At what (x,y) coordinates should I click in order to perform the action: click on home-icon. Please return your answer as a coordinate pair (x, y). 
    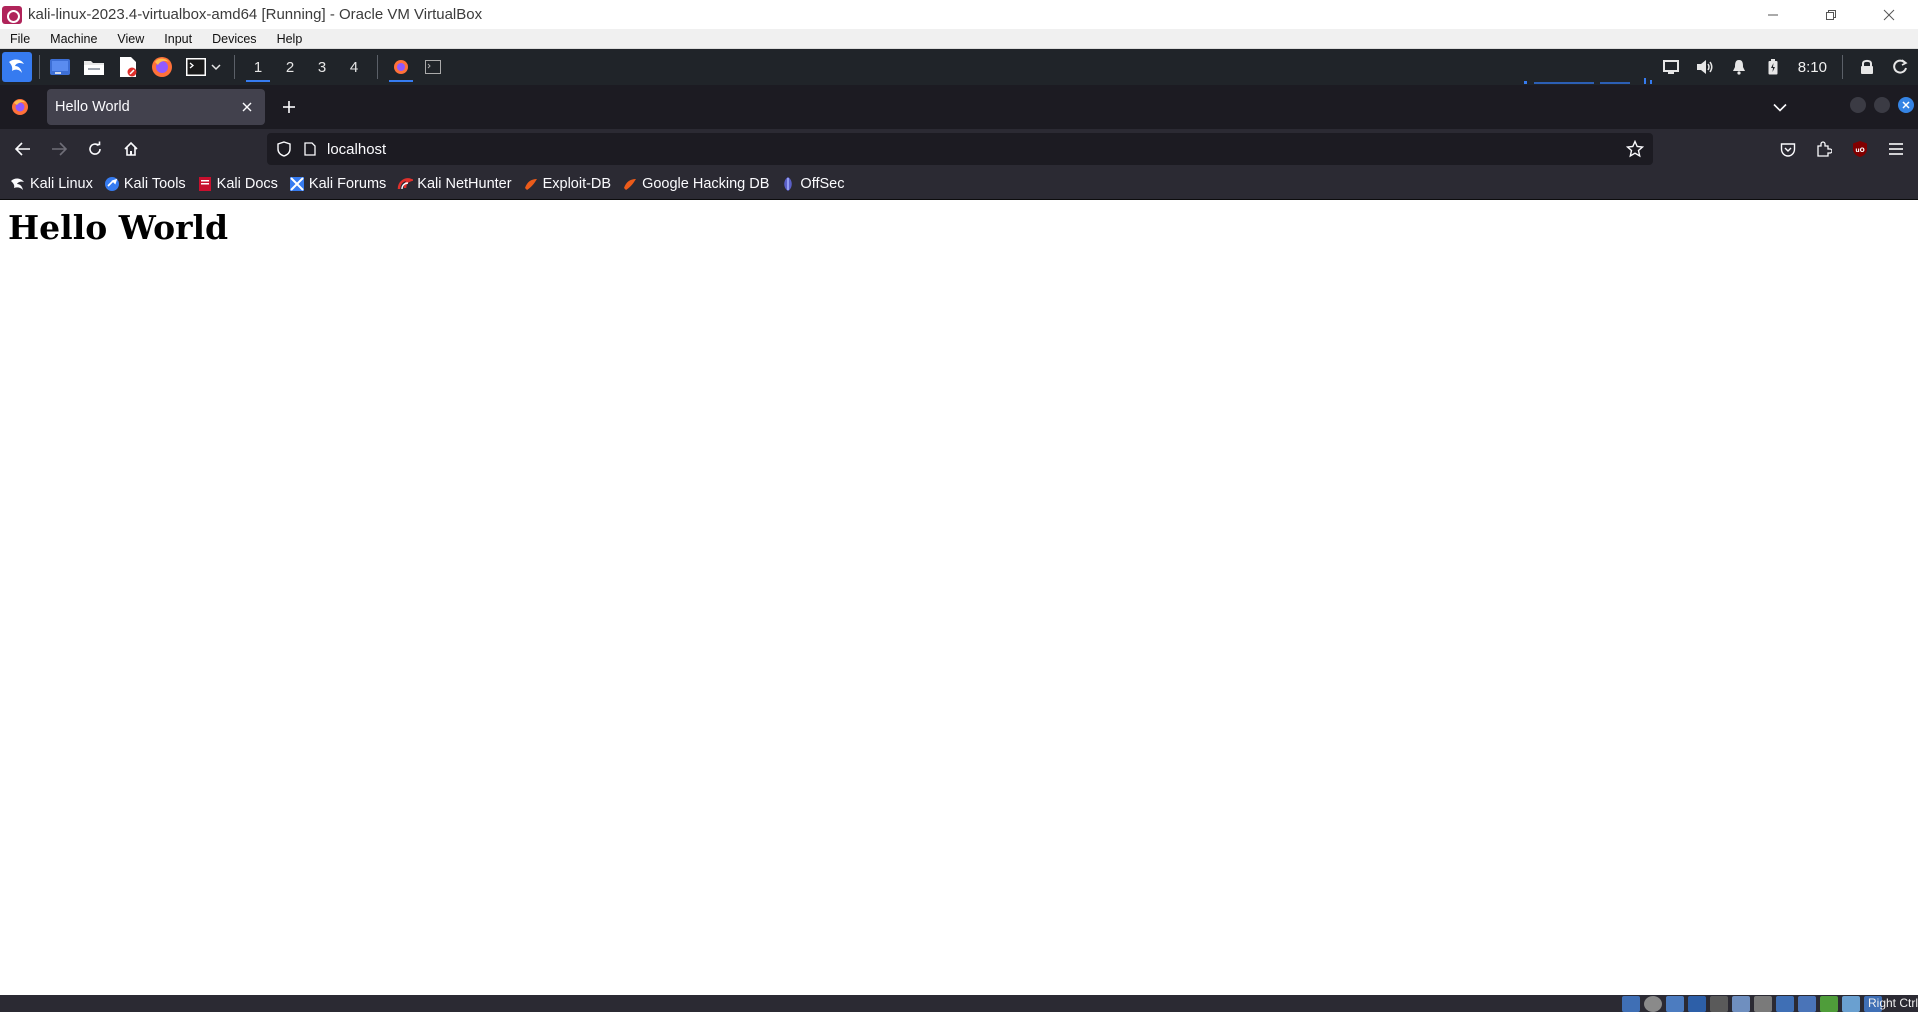
    Looking at the image, I should click on (131, 148).